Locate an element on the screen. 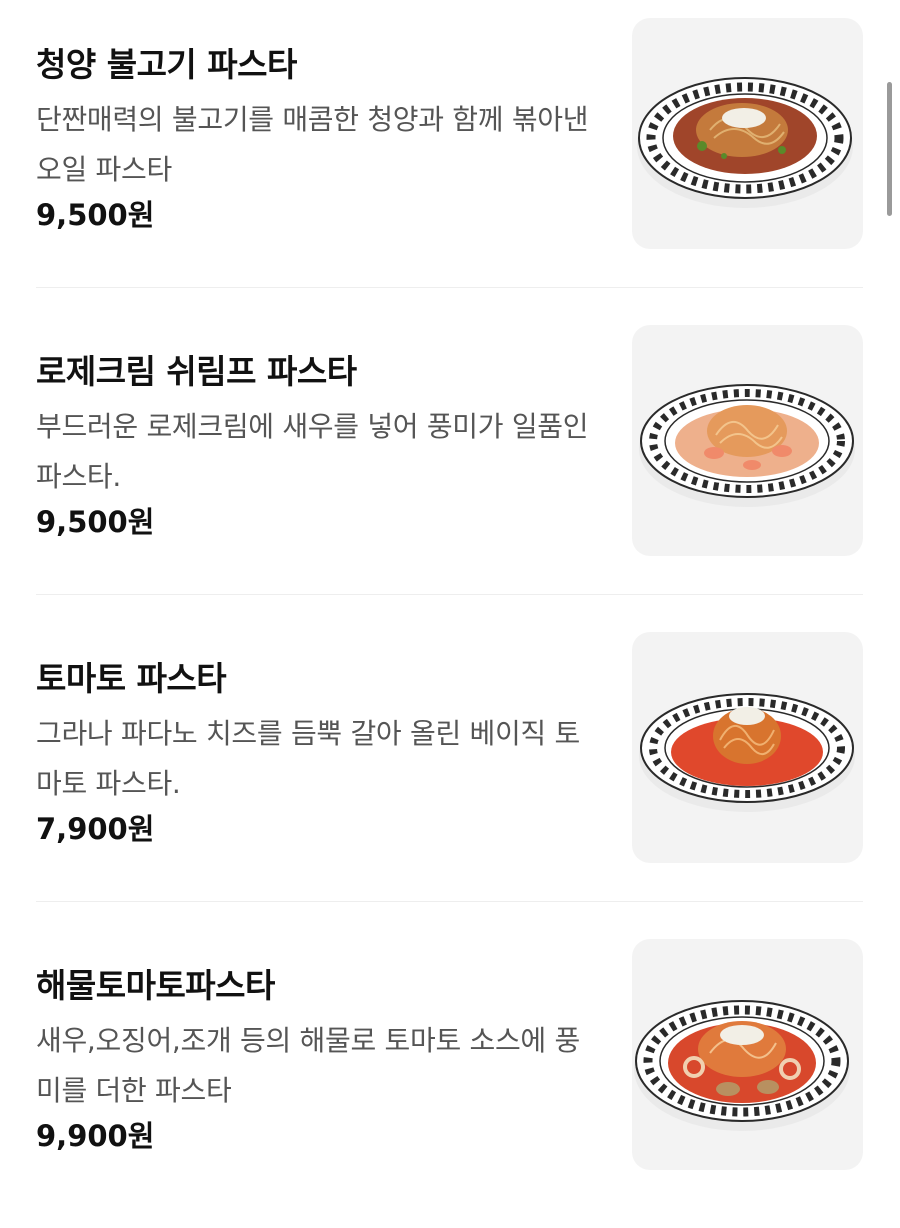 The image size is (900, 1228). menu-item-price: 9,900원 is located at coordinates (95, 1136).